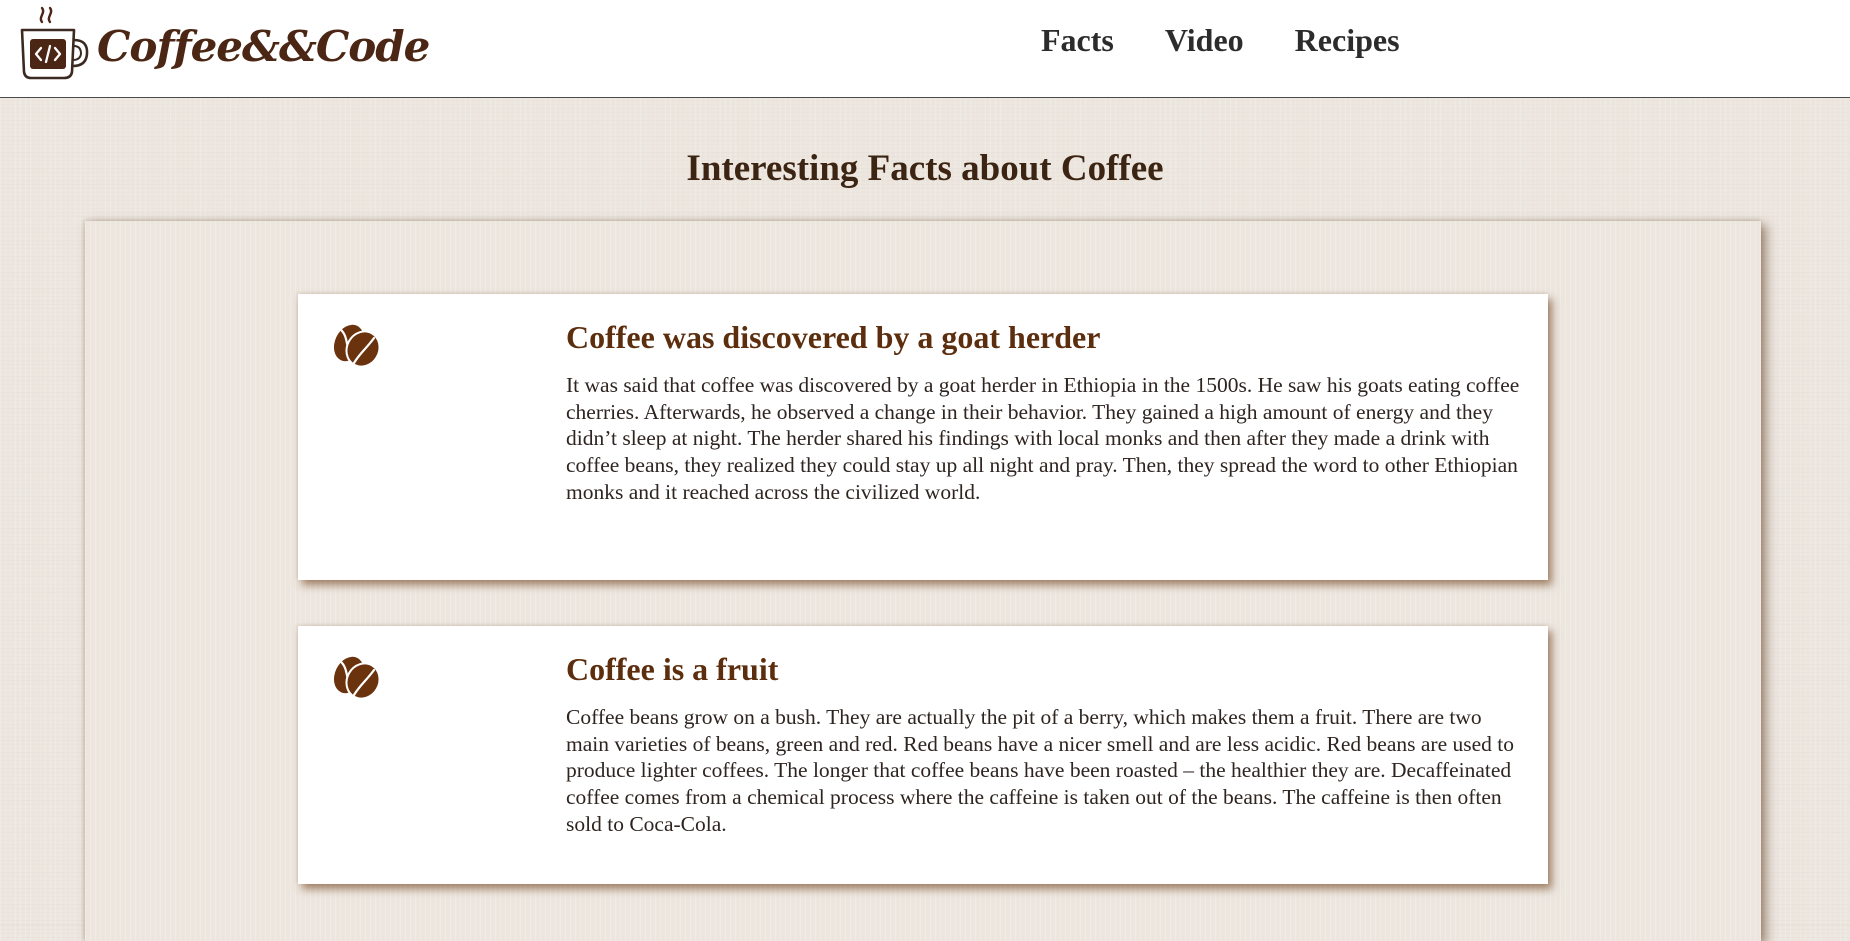 The height and width of the screenshot is (941, 1850). Describe the element at coordinates (1077, 40) in the screenshot. I see `nav-link-facts: Facts` at that location.